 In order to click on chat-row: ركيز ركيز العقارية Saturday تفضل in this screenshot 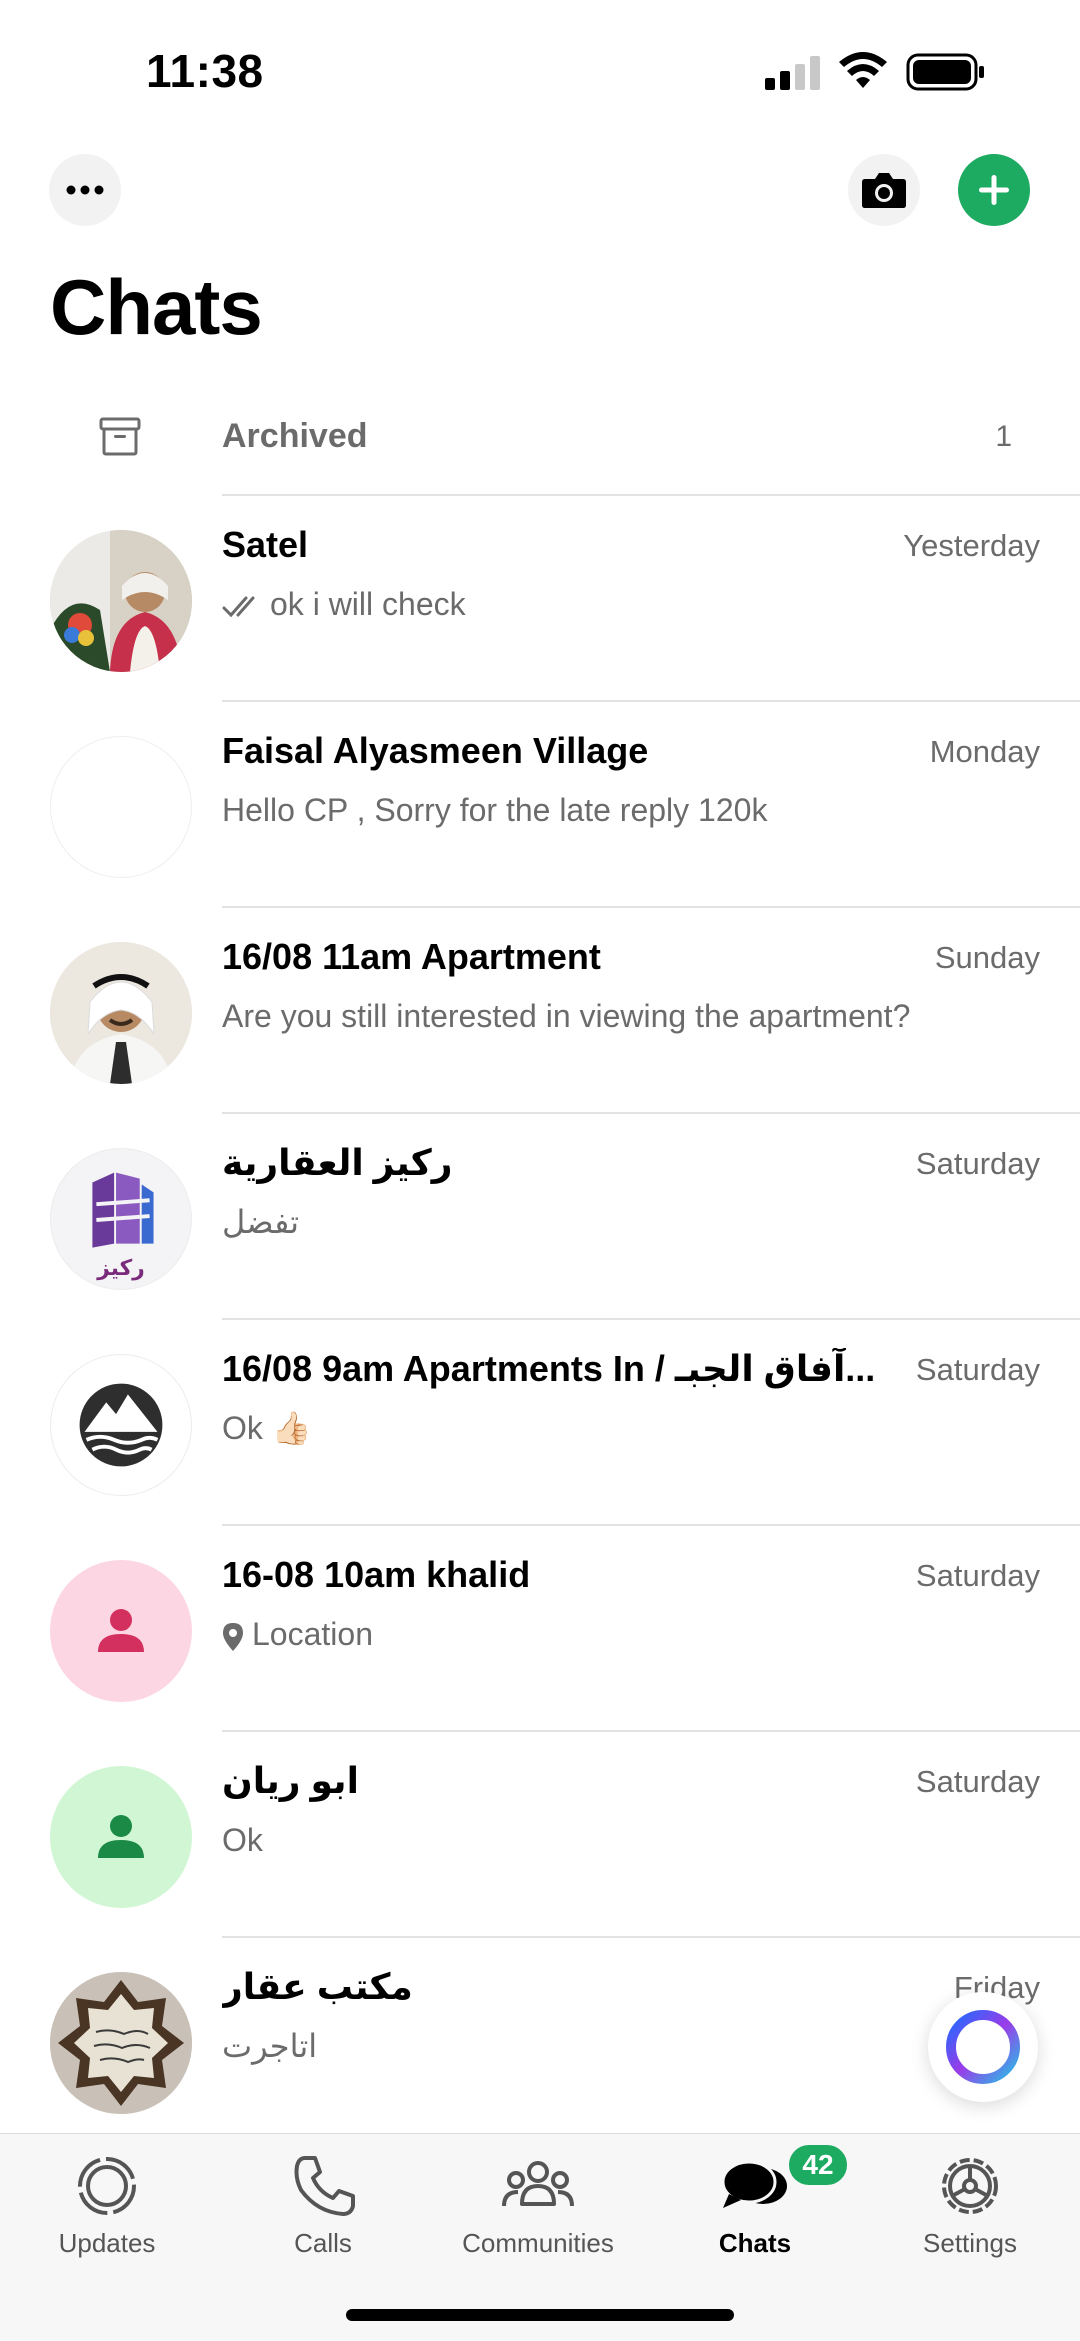, I will do `click(540, 1217)`.